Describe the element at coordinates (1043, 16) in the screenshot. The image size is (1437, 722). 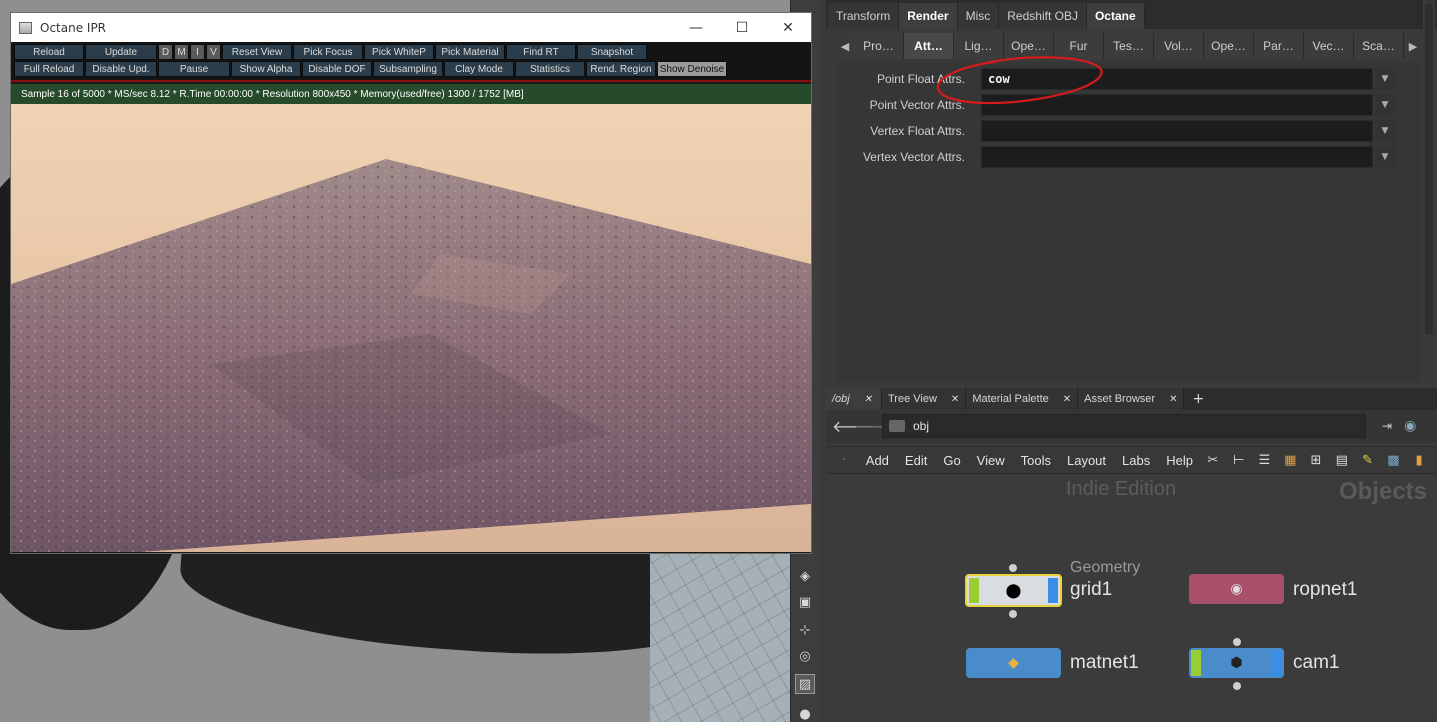
I see `tab-redshift-obj: Redshift OBJ` at that location.